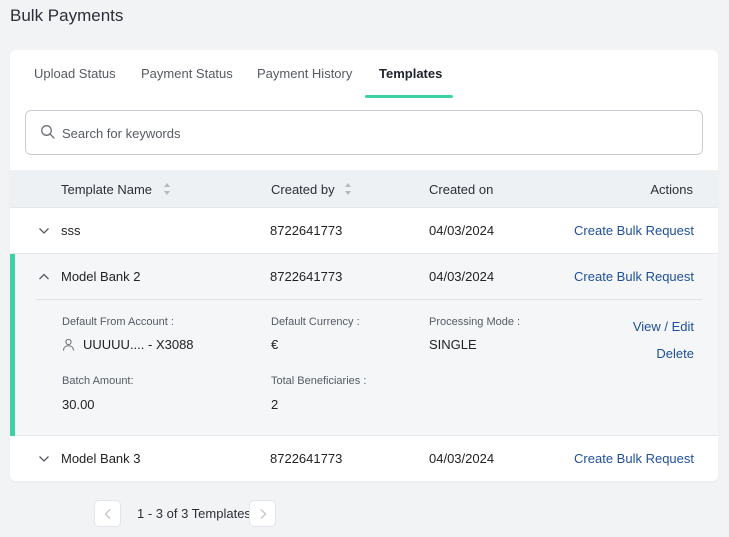  What do you see at coordinates (410, 73) in the screenshot?
I see `tab-templates: Templates` at bounding box center [410, 73].